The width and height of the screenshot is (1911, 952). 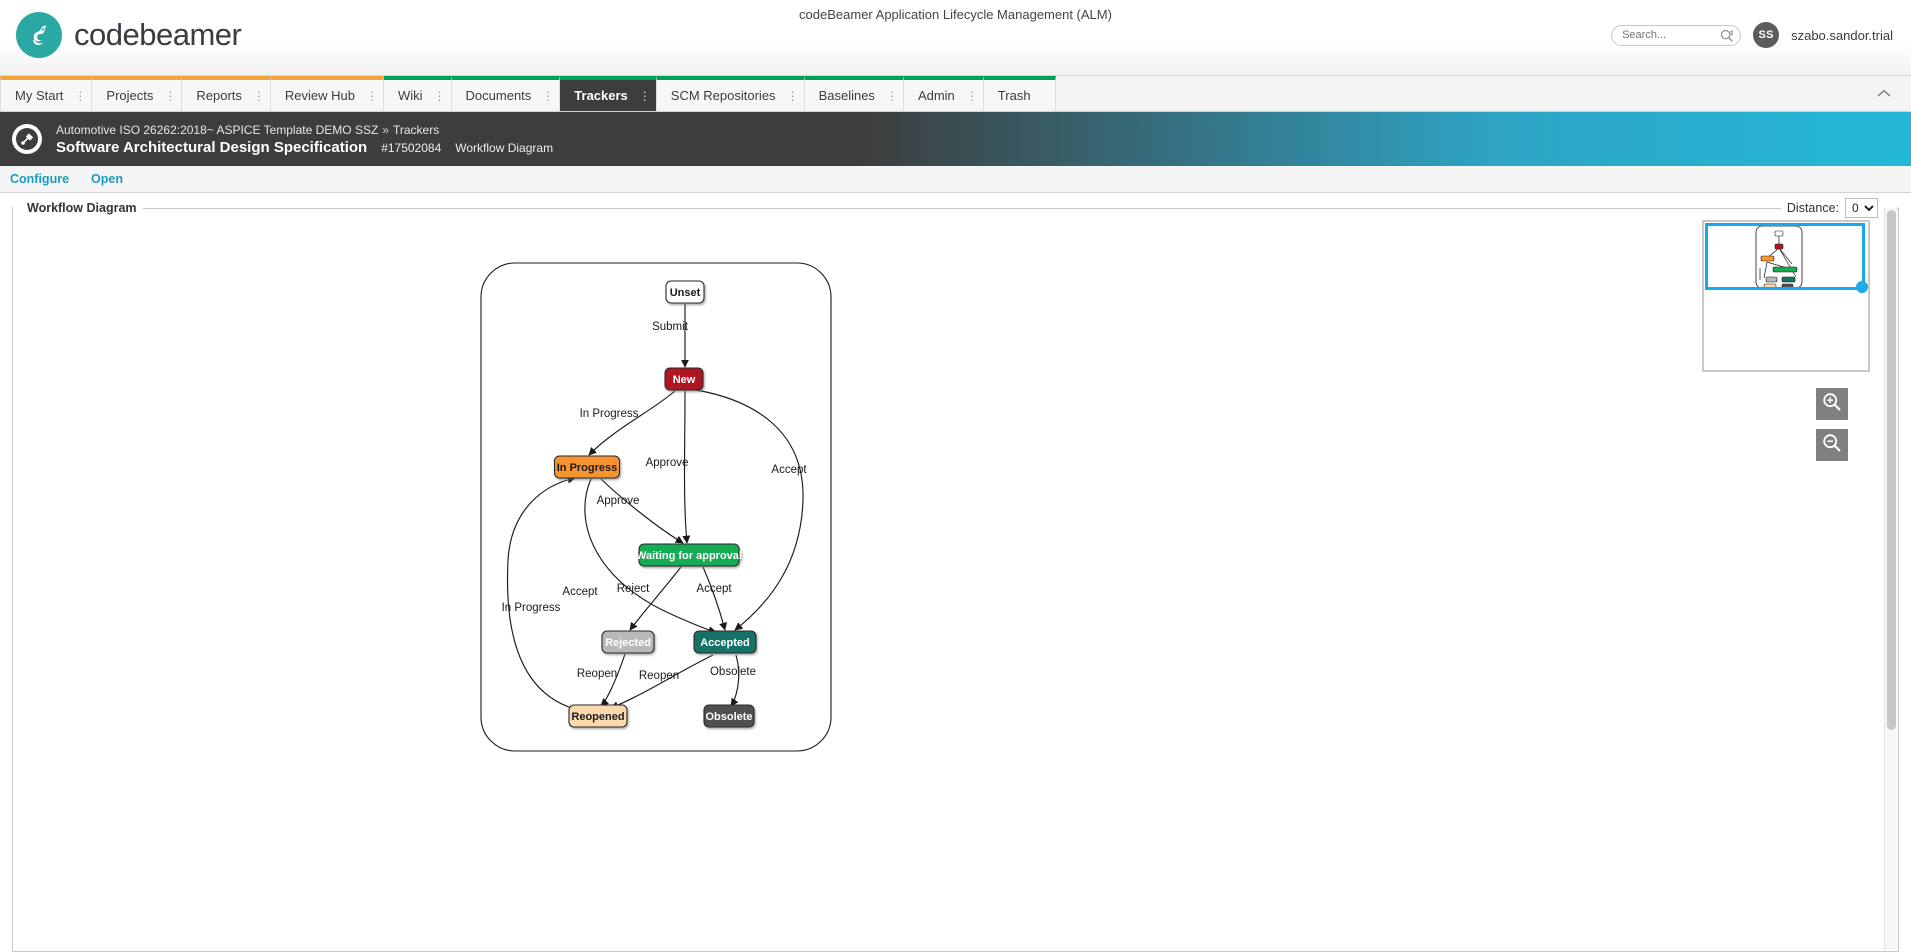 I want to click on node-unset: Unset, so click(x=685, y=292).